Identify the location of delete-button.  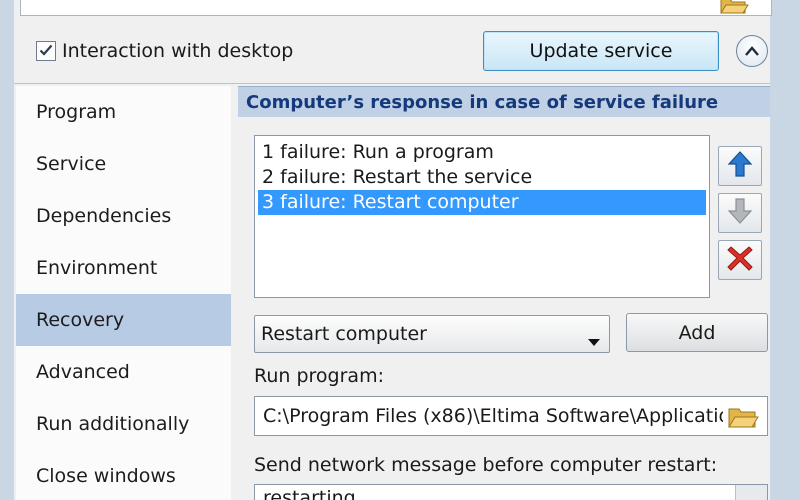
(740, 260).